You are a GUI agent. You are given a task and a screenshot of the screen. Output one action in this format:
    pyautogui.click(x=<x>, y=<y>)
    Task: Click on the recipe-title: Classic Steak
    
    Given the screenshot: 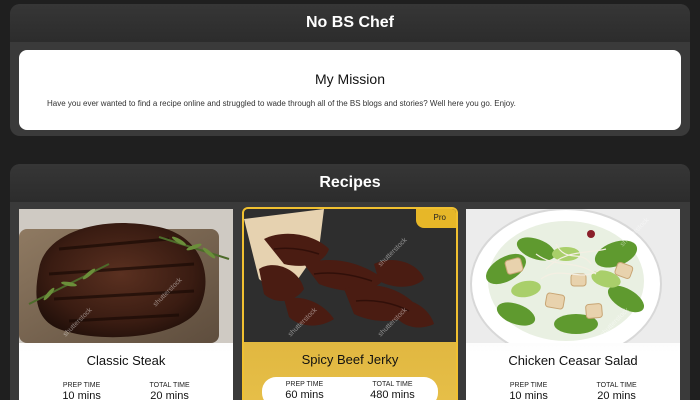 What is the action you would take?
    pyautogui.click(x=126, y=360)
    